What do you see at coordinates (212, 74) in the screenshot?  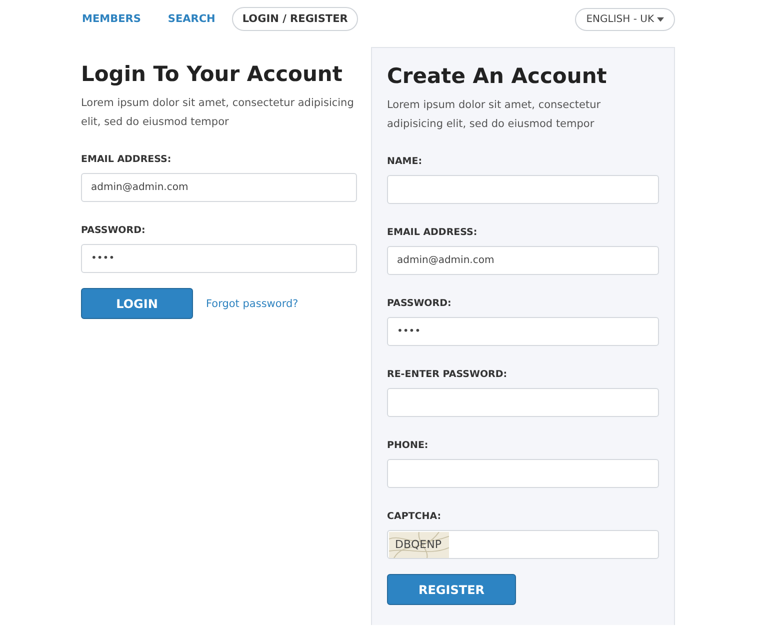 I see `form-title: Login To Your Account` at bounding box center [212, 74].